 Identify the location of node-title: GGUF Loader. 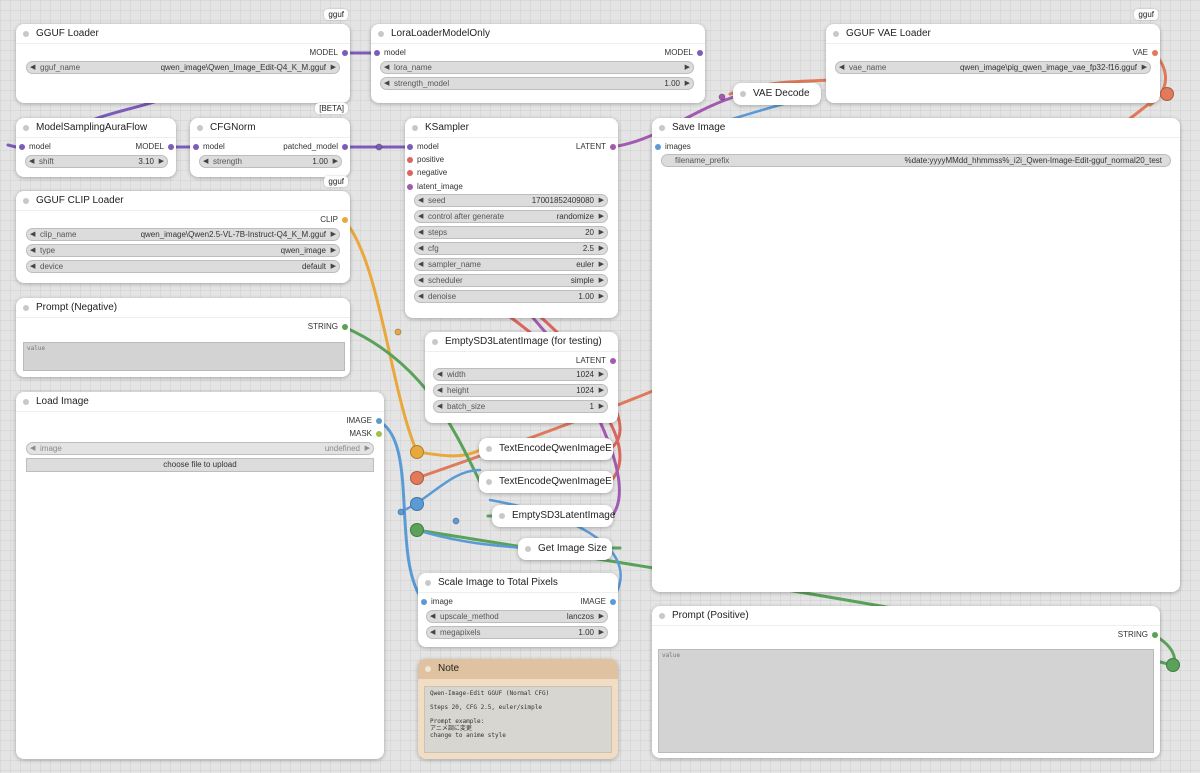
(183, 34).